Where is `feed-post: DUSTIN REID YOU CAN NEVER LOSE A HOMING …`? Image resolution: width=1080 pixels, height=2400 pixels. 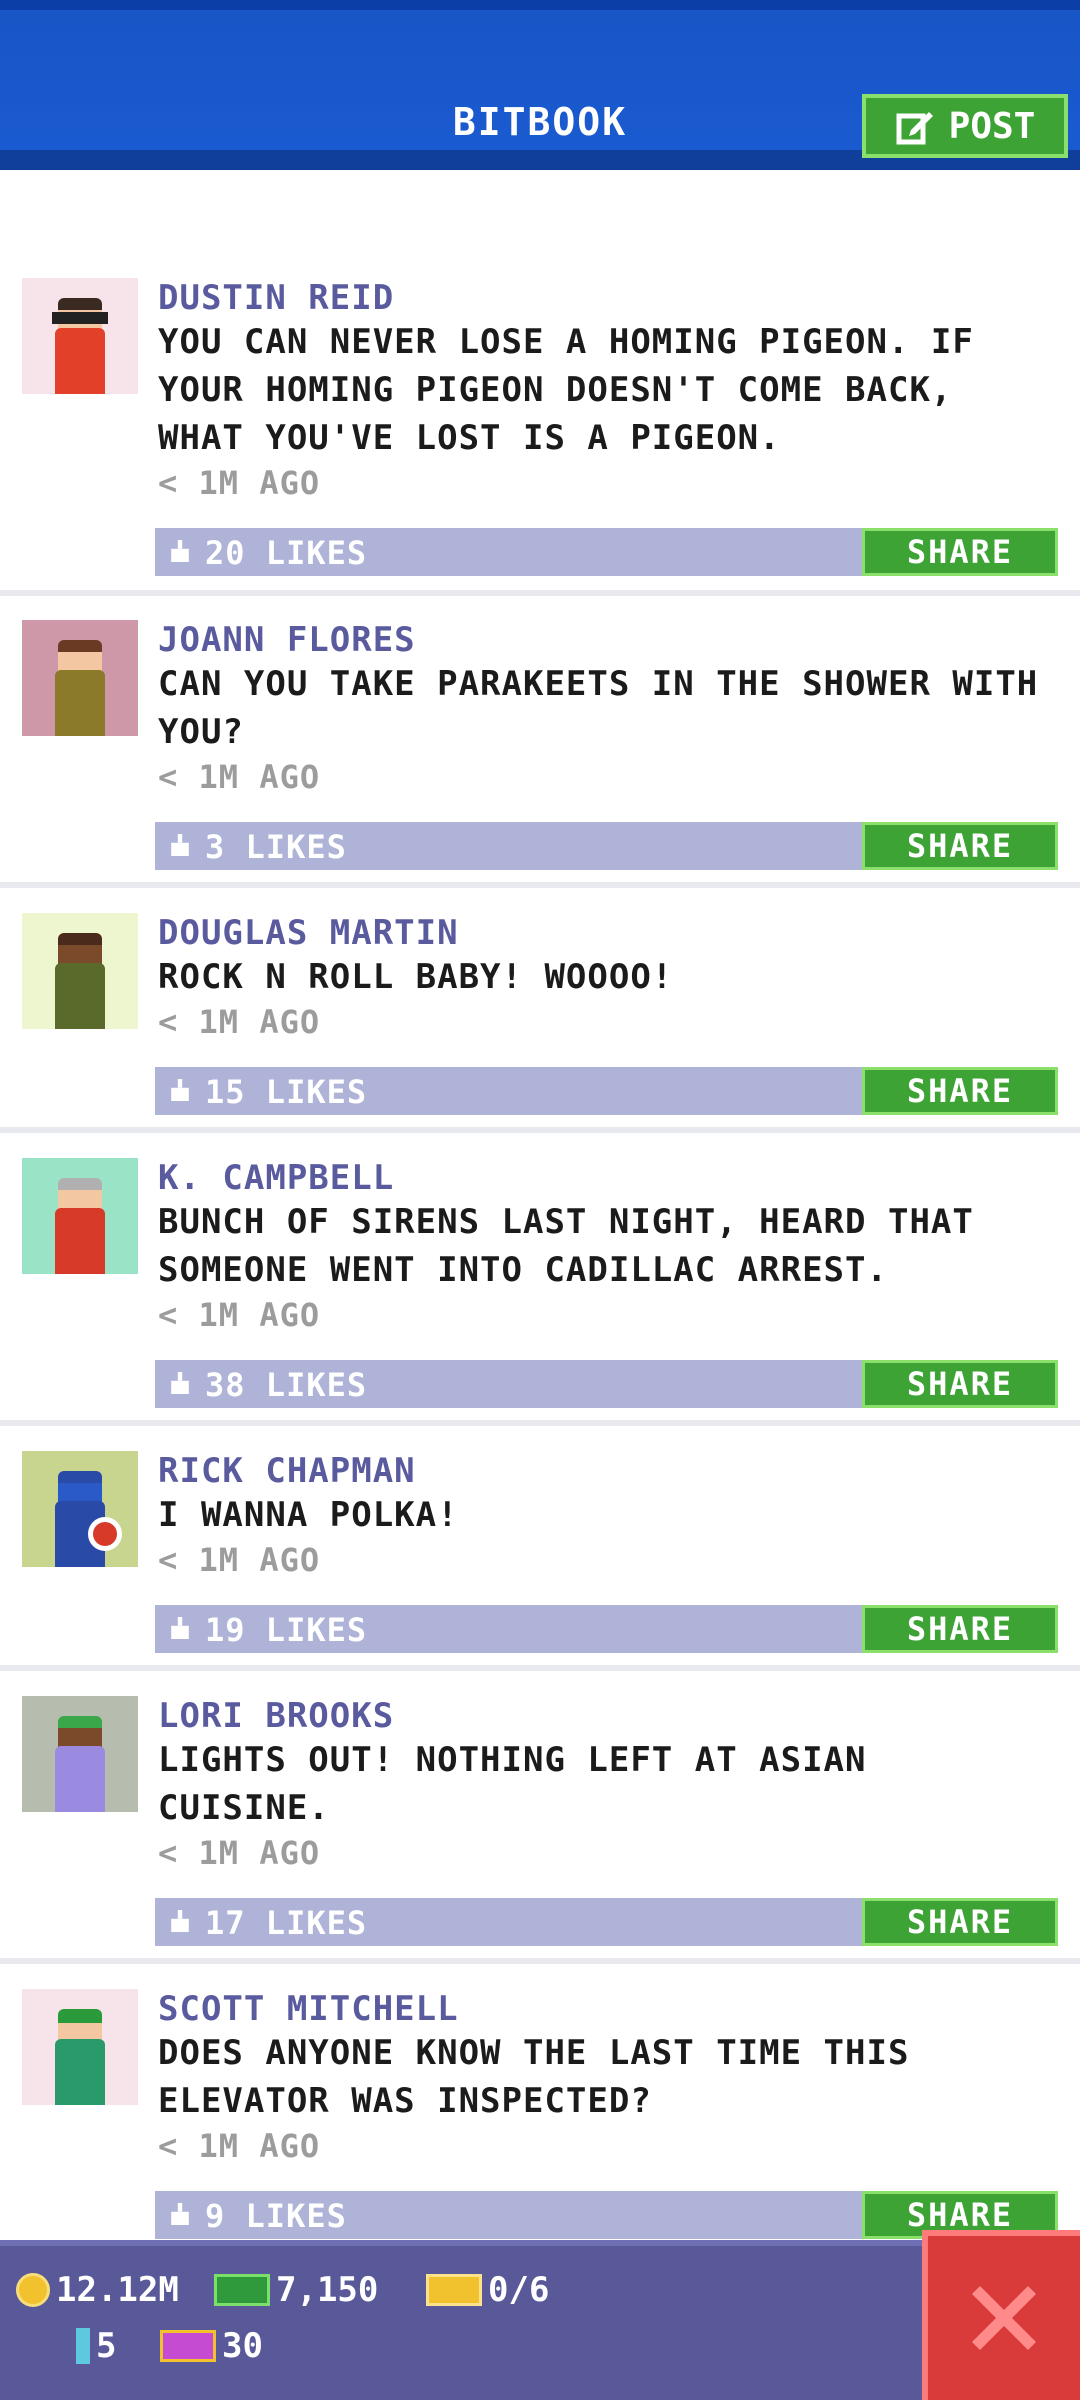
feed-post: DUSTIN REID YOU CAN NEVER LOSE A HOMING … is located at coordinates (540, 437).